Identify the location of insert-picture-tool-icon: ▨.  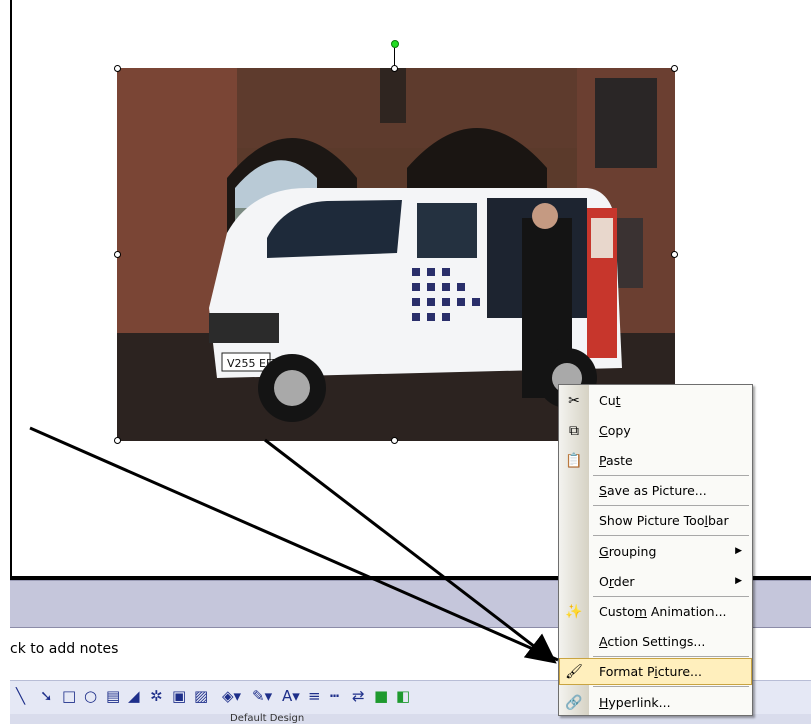
(201, 696).